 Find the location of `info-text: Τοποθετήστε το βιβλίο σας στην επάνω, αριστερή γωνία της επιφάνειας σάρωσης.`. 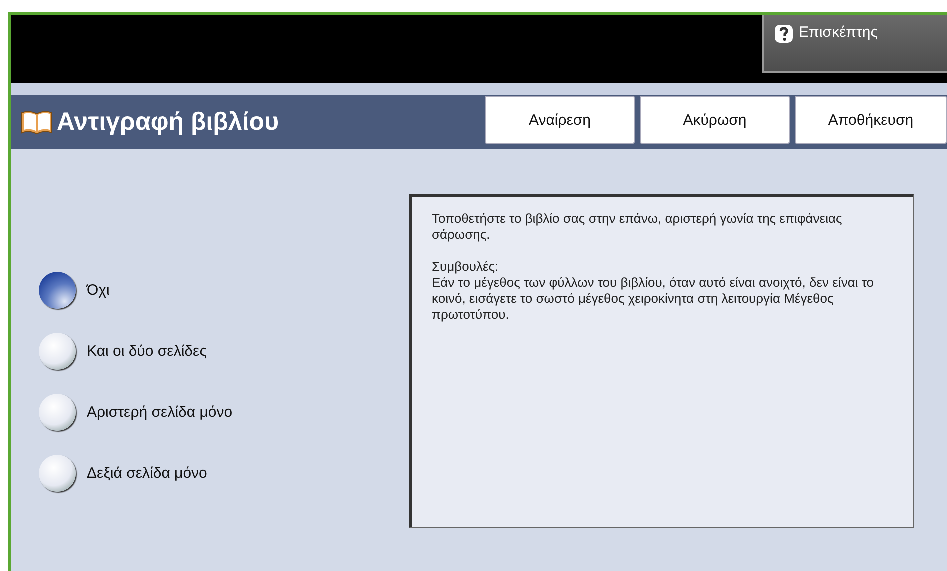

info-text: Τοποθετήστε το βιβλίο σας στην επάνω, αριστερή γωνία της επιφάνειας σάρωσης. is located at coordinates (638, 227).